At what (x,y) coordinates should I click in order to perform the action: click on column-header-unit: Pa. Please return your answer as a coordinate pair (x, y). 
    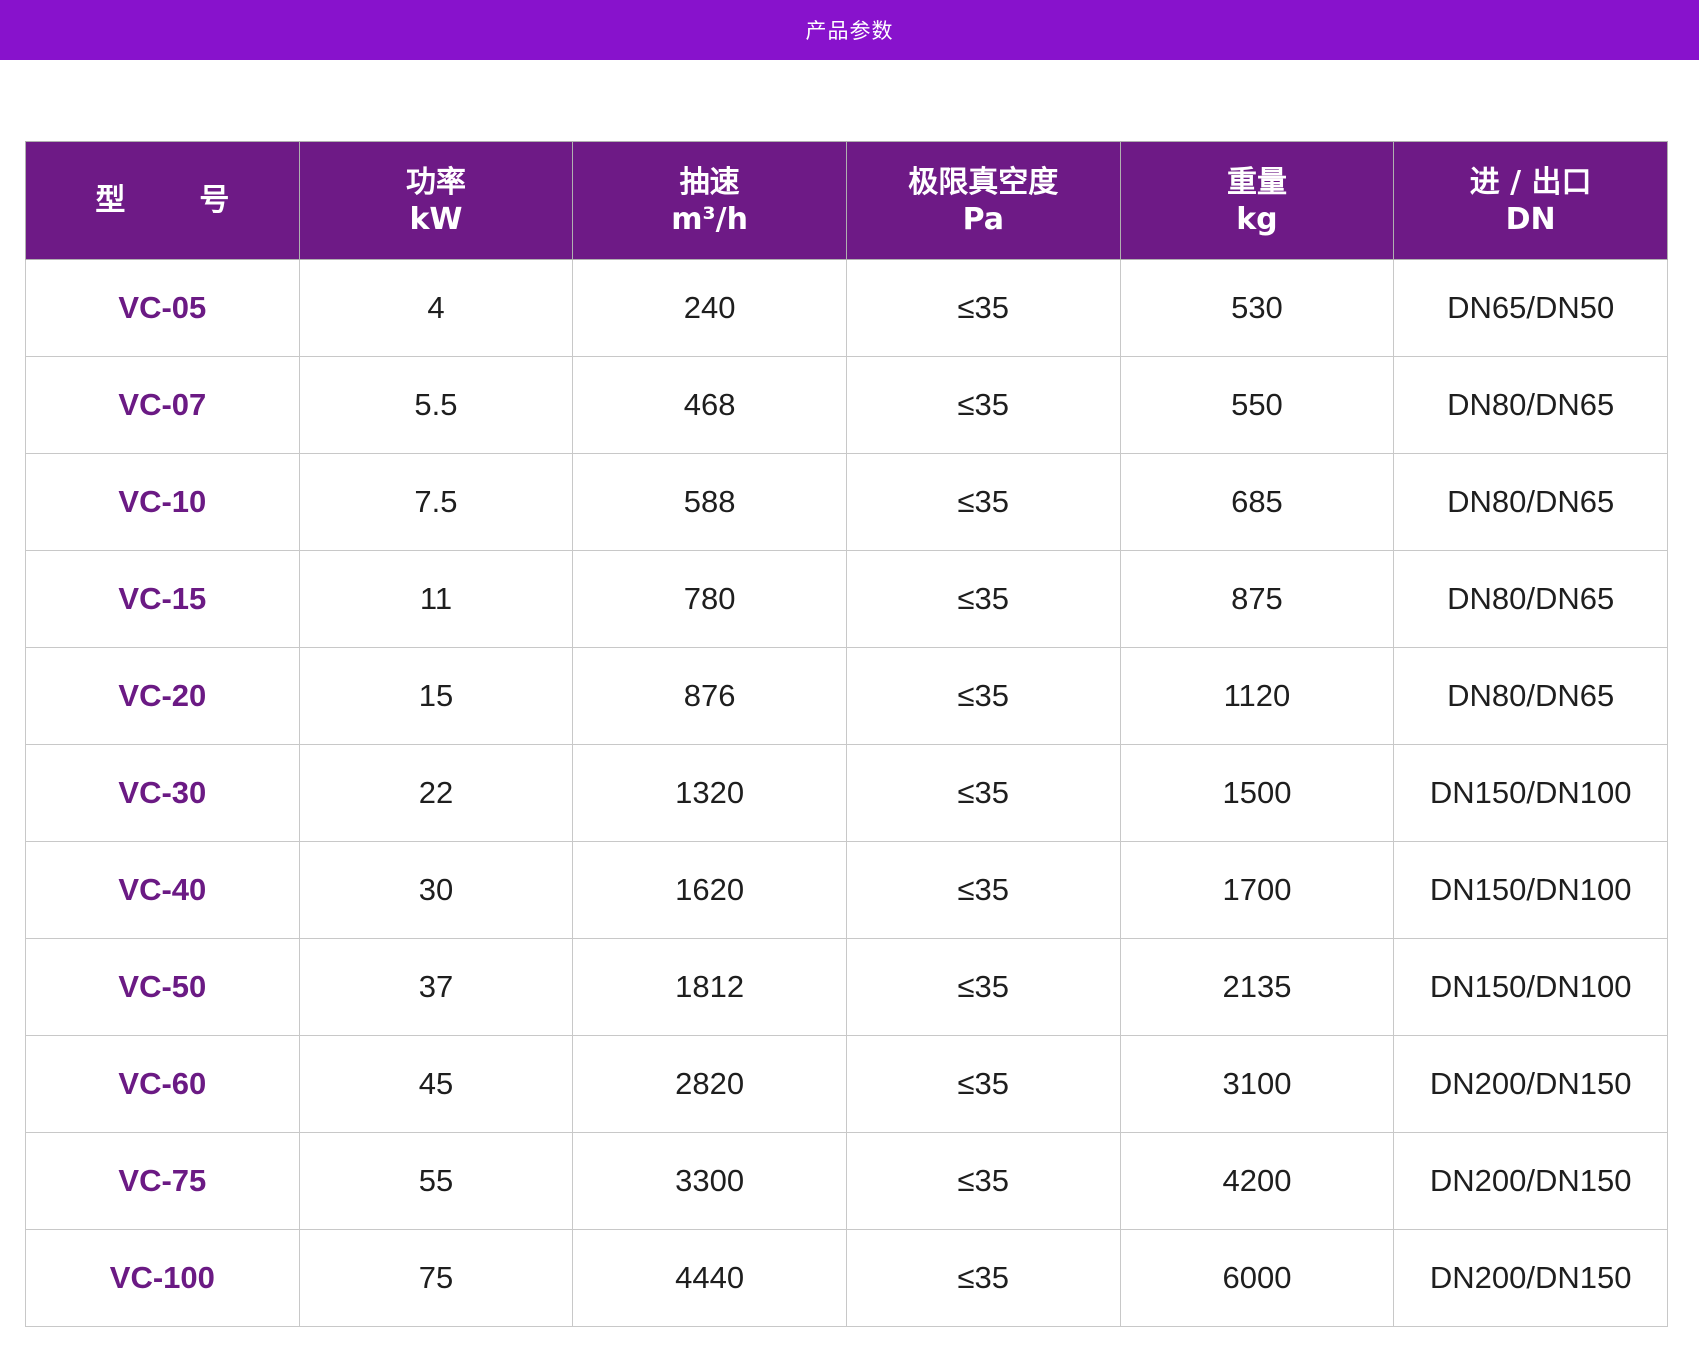
    Looking at the image, I should click on (983, 219).